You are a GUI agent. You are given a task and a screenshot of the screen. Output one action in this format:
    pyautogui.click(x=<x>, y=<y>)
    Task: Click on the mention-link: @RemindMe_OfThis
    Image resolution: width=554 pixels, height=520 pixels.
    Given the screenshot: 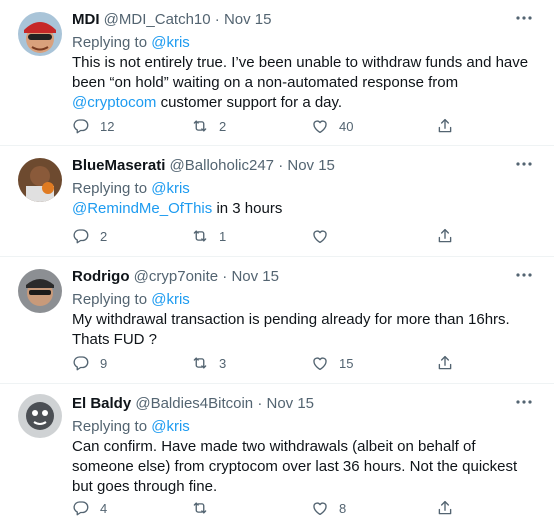 What is the action you would take?
    pyautogui.click(x=142, y=208)
    